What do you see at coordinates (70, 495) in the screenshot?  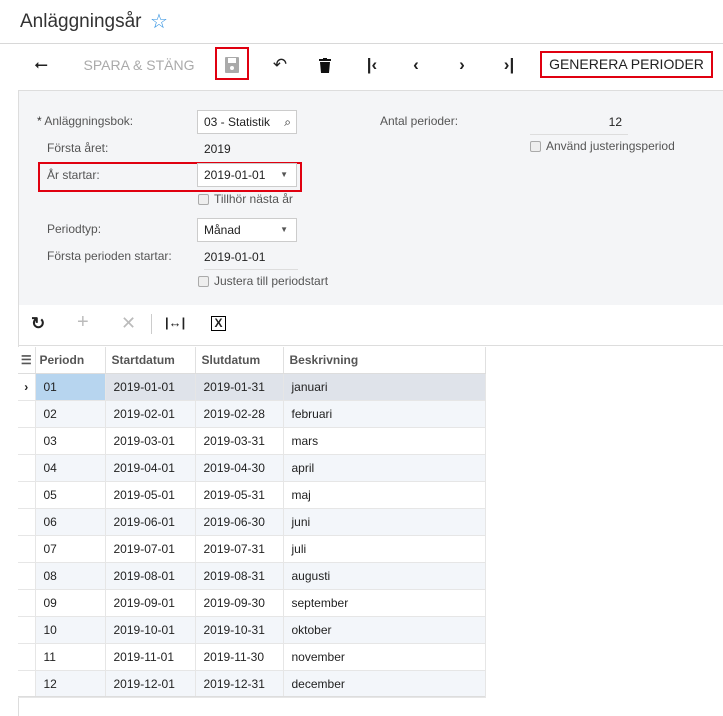 I see `cell-period: 05` at bounding box center [70, 495].